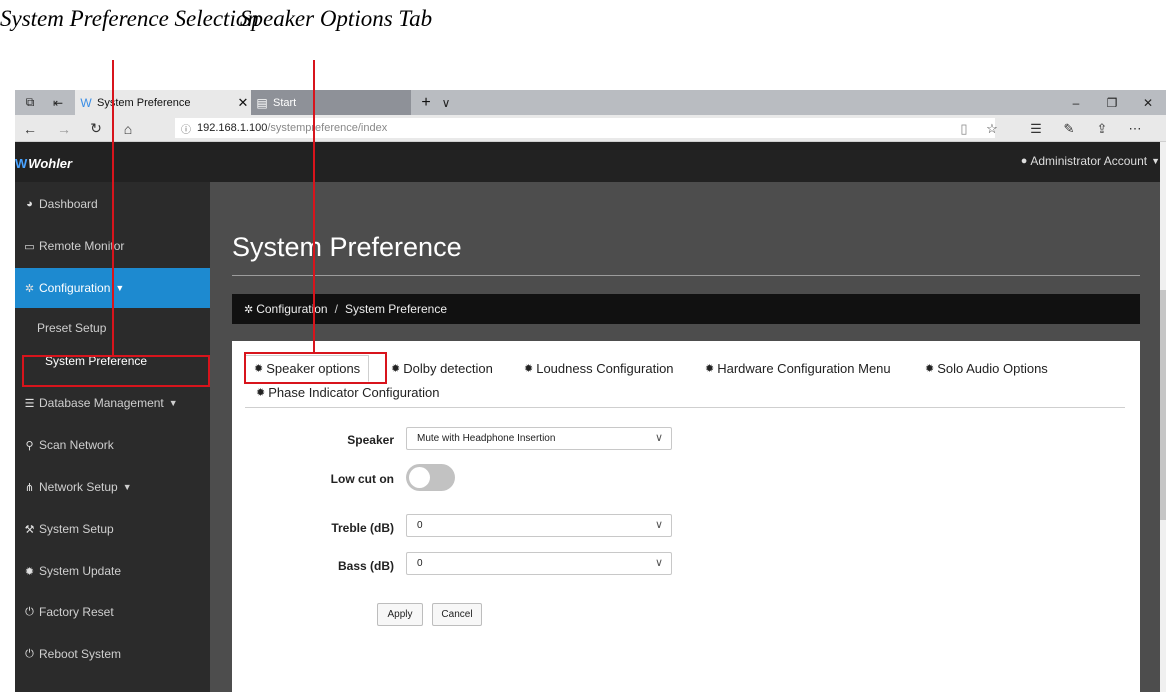  What do you see at coordinates (590, 162) in the screenshot?
I see `app-top-bar: W Wohler ● Administrator Account ▼` at bounding box center [590, 162].